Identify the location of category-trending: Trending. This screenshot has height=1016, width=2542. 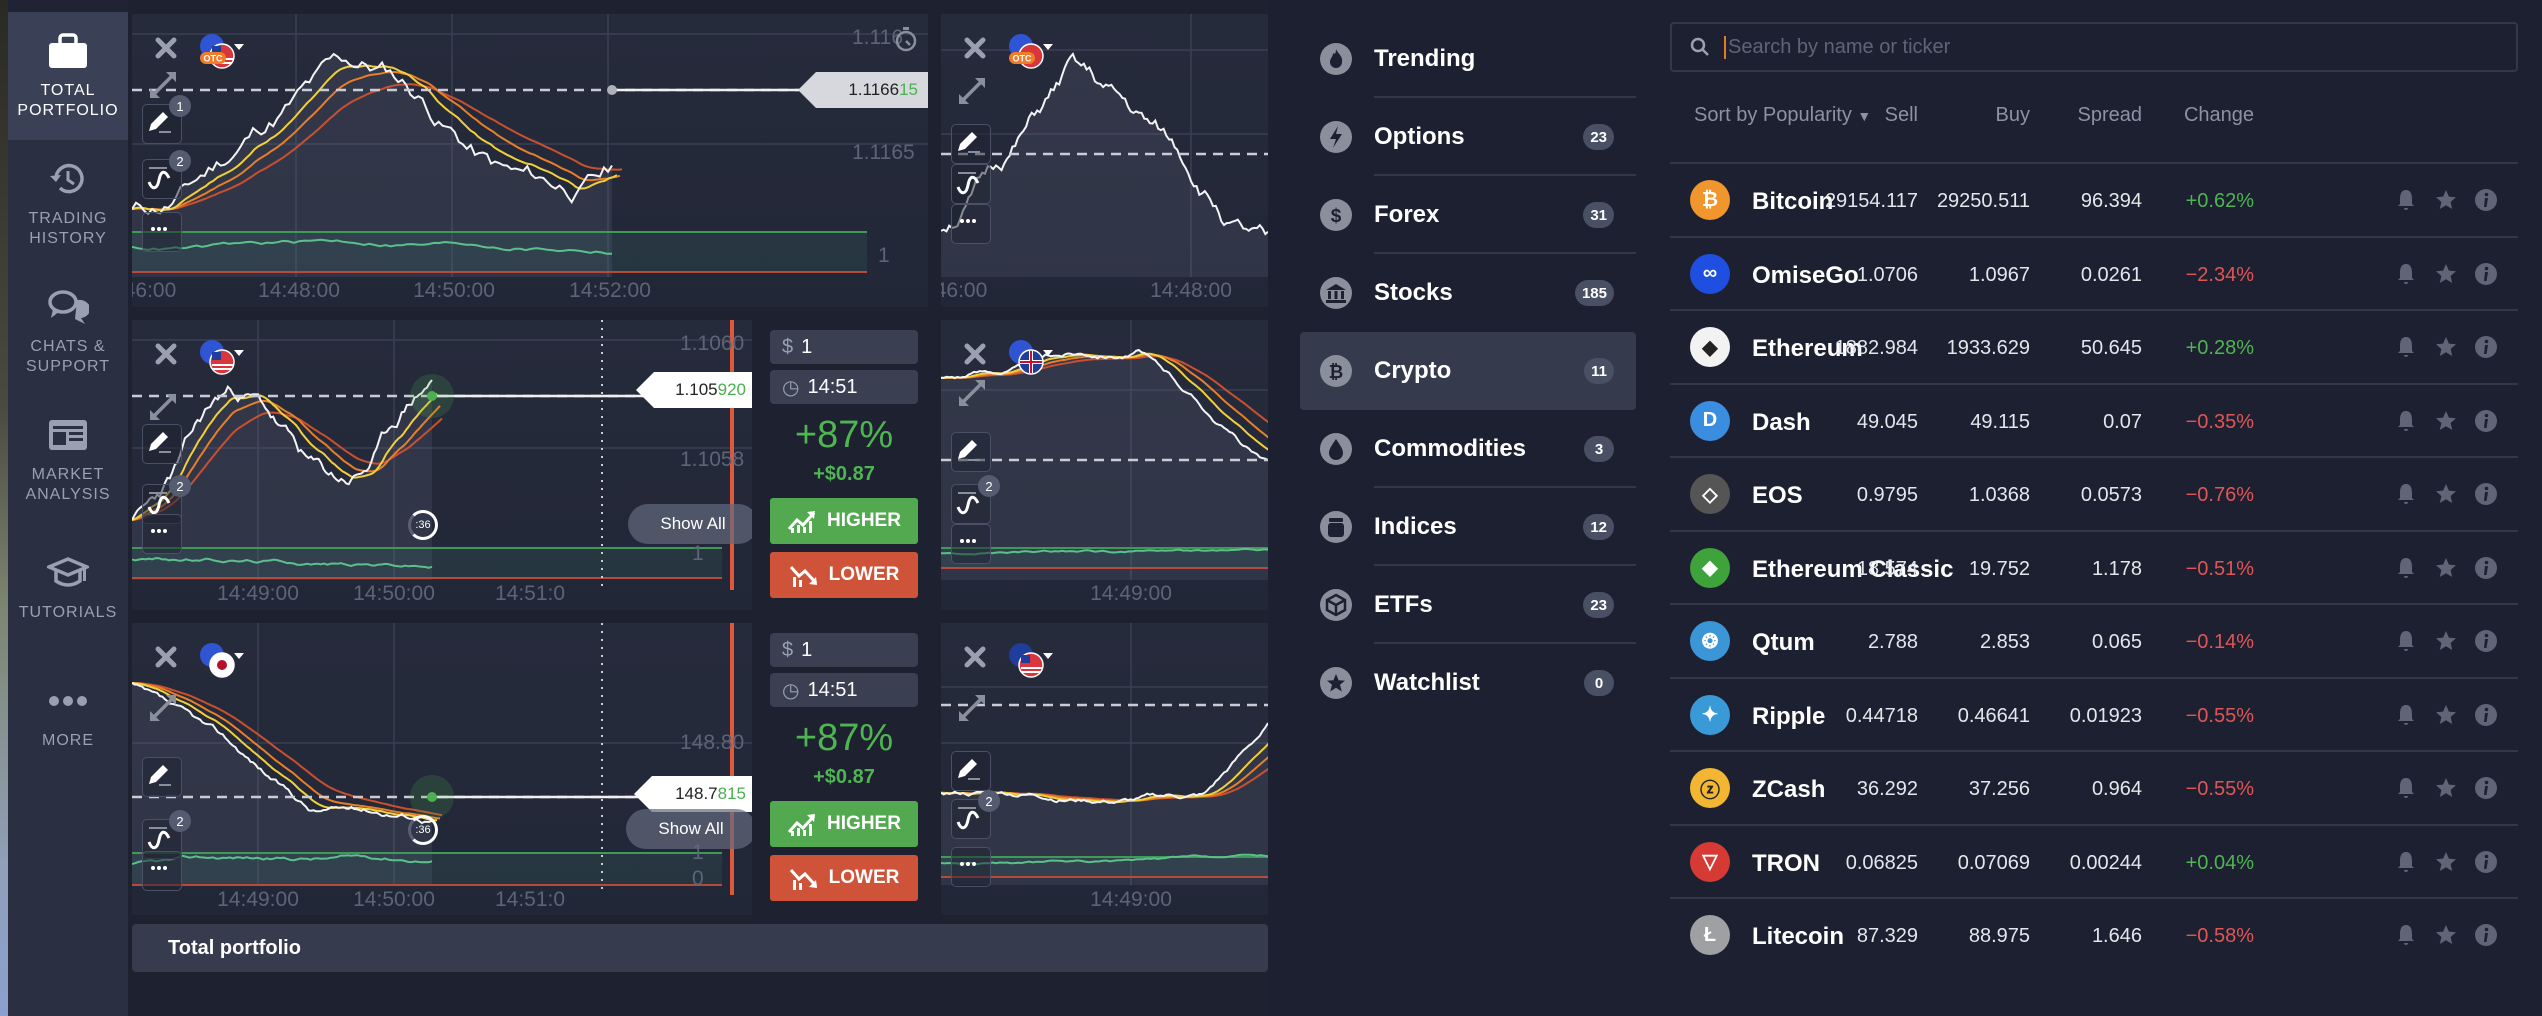
(1468, 59).